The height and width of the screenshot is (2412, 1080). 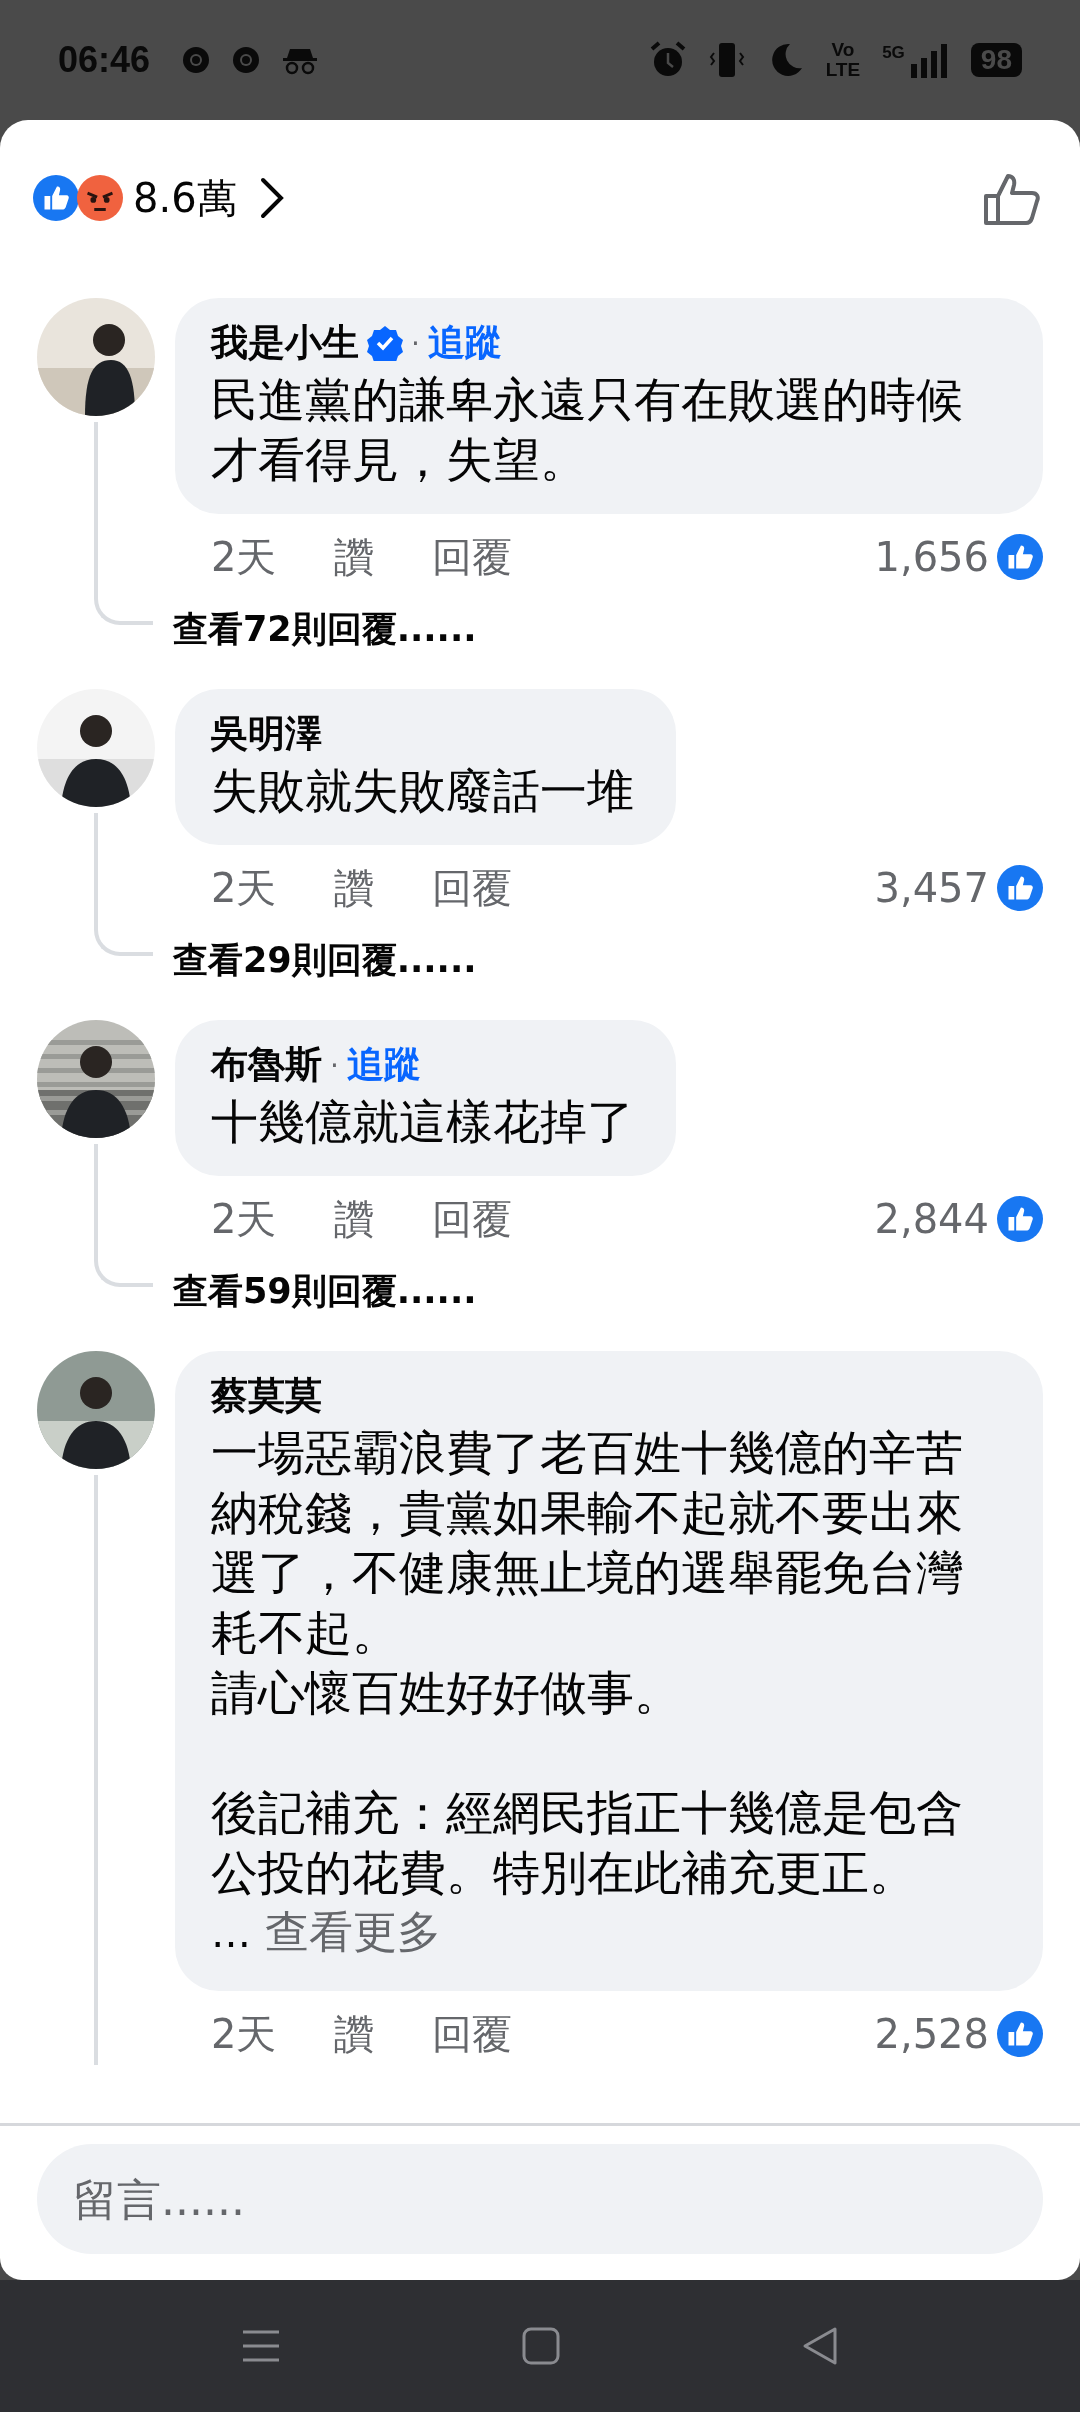 I want to click on reaction-count: 8.6萬, so click(x=185, y=198).